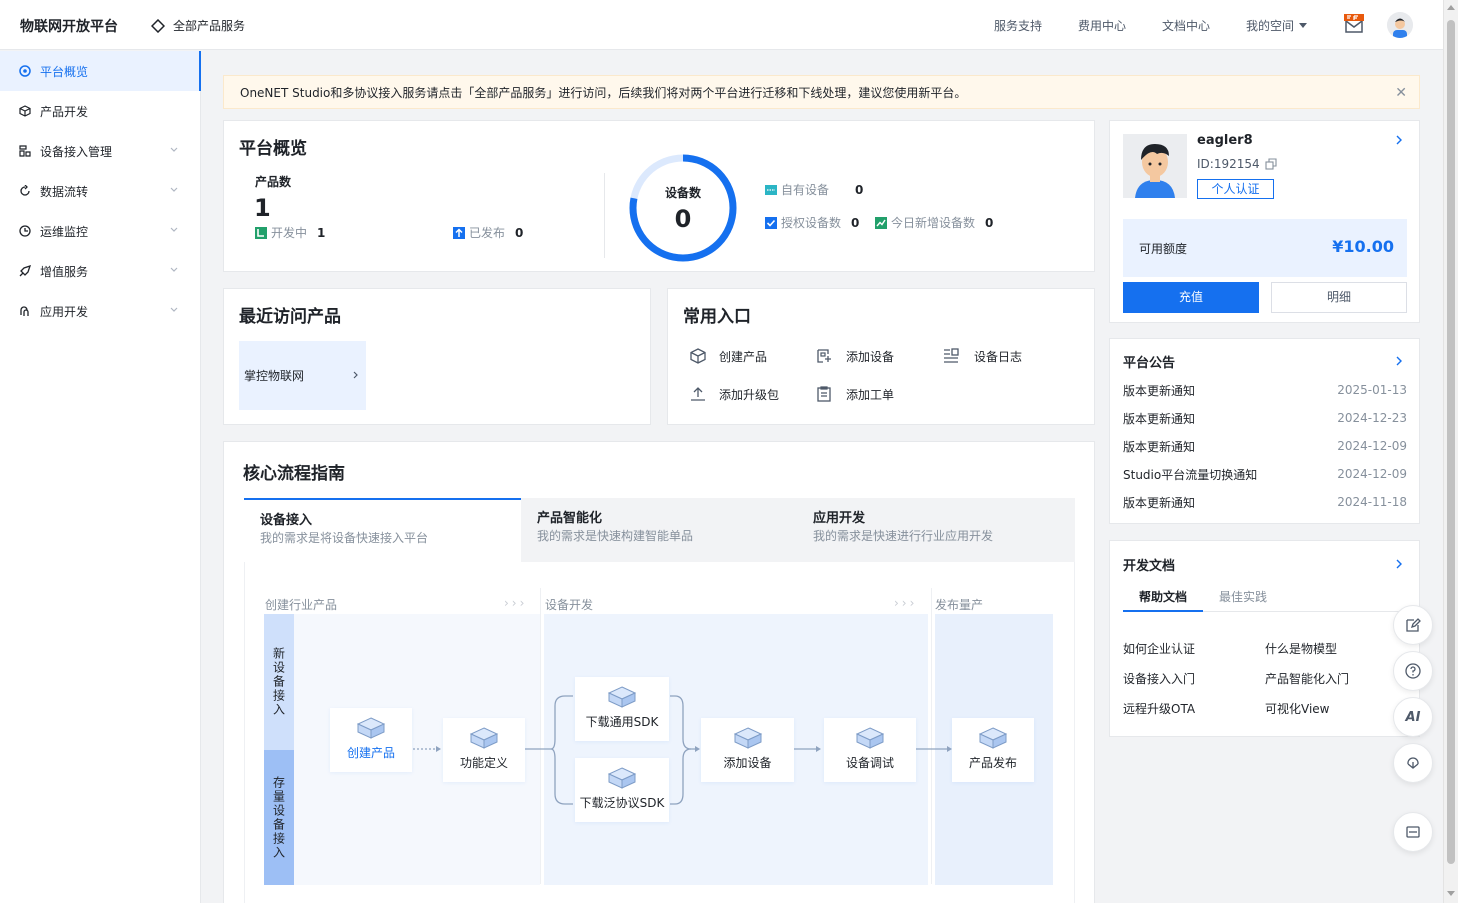 The width and height of the screenshot is (1458, 903). I want to click on all-services-label: 全部产品服务, so click(209, 26).